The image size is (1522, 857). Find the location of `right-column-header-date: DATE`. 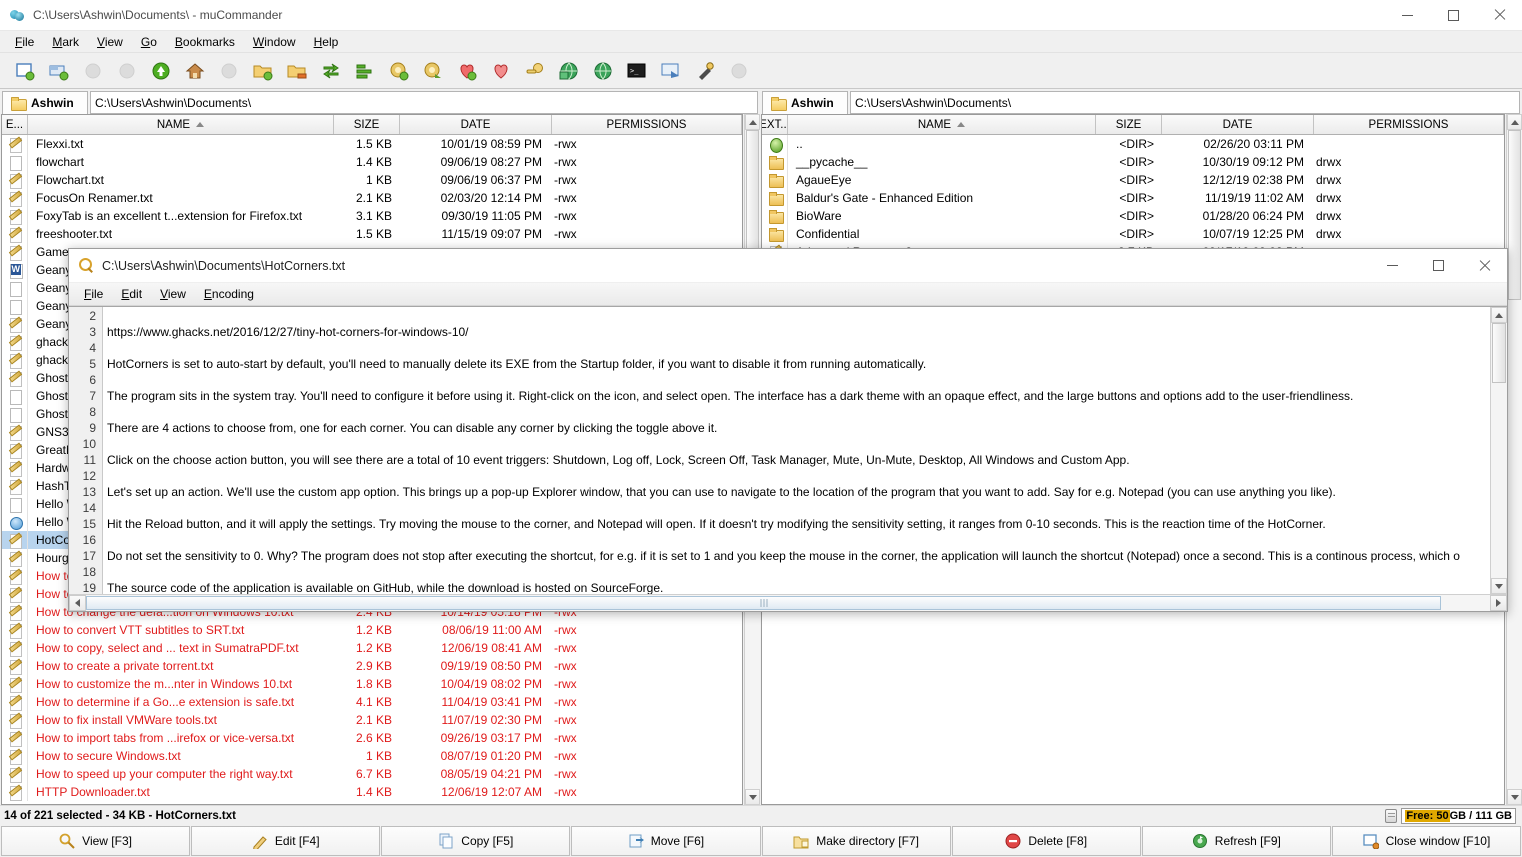

right-column-header-date: DATE is located at coordinates (1238, 124).